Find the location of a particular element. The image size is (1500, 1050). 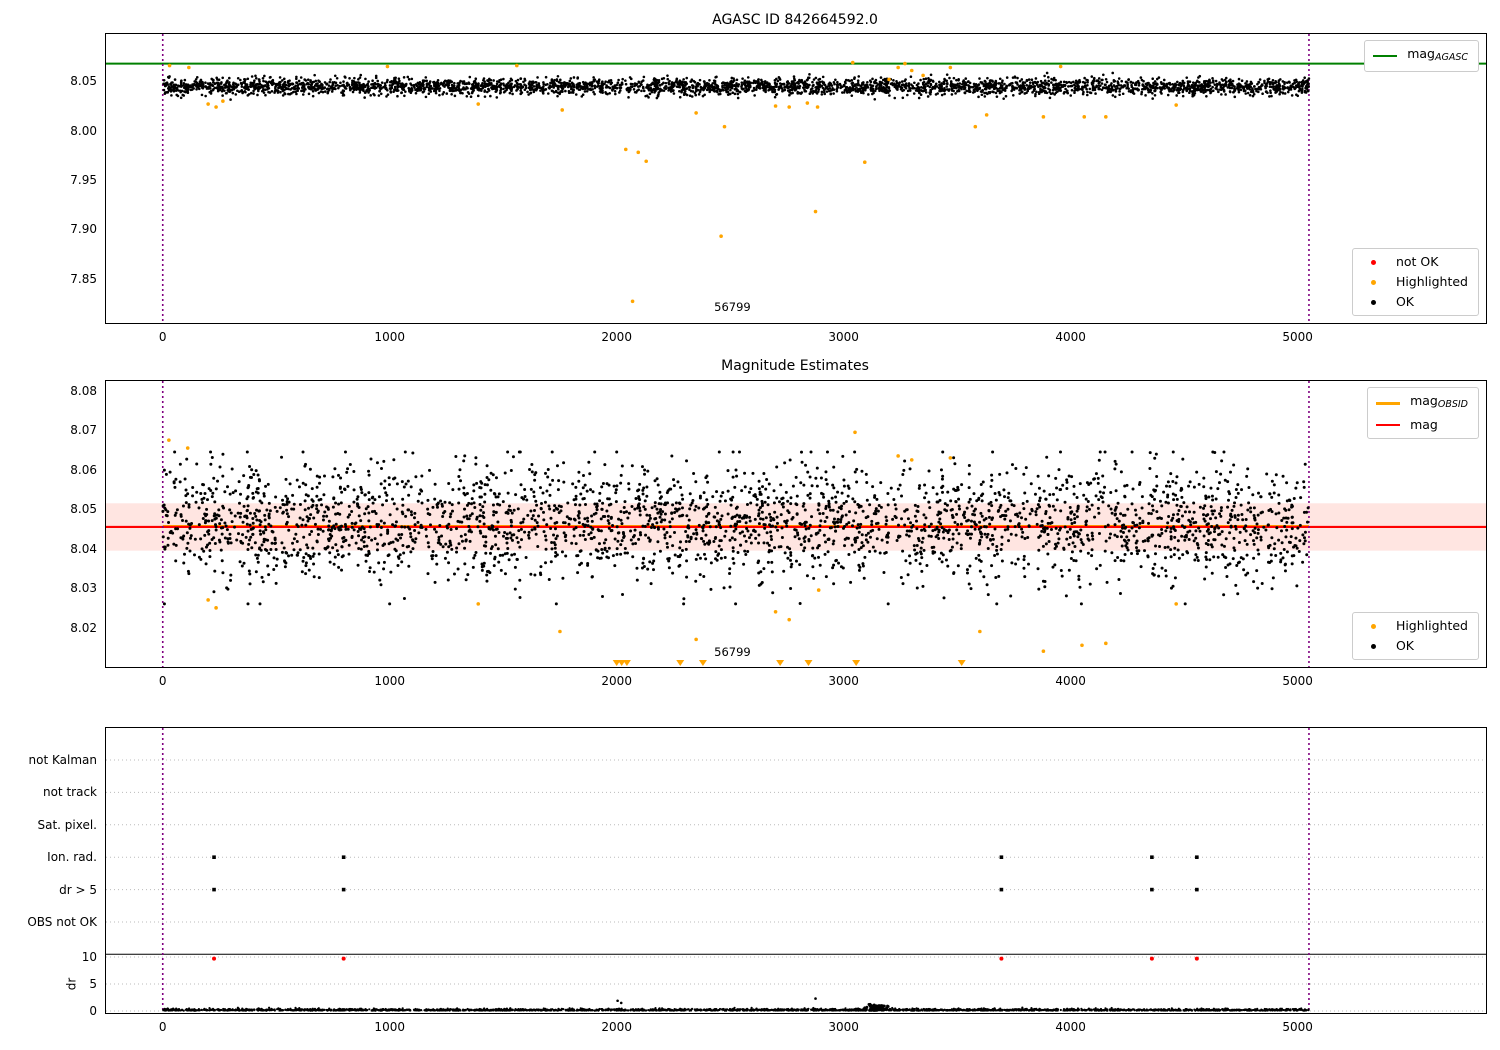

plot1-title: AGASC ID 842664592.0 is located at coordinates (795, 20).